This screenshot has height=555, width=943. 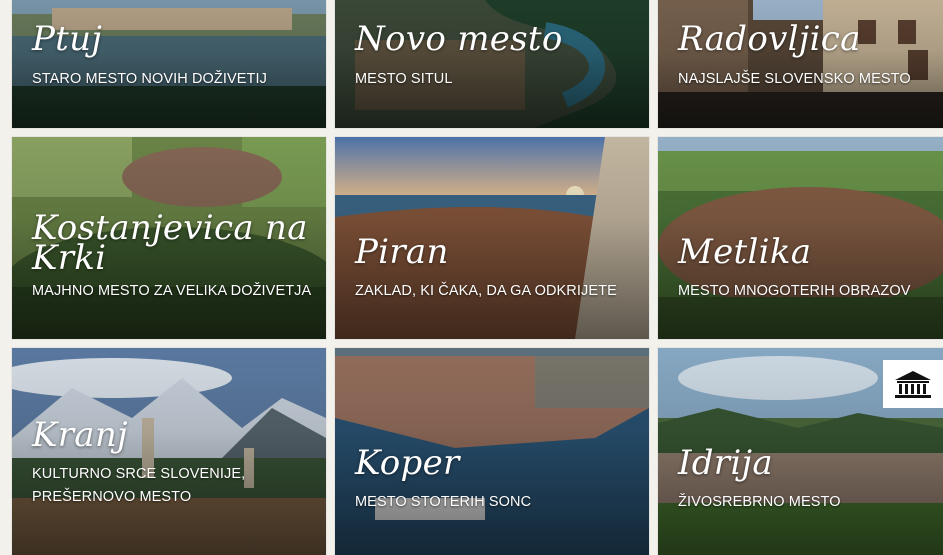 I want to click on unesco-logo-icon, so click(x=913, y=384).